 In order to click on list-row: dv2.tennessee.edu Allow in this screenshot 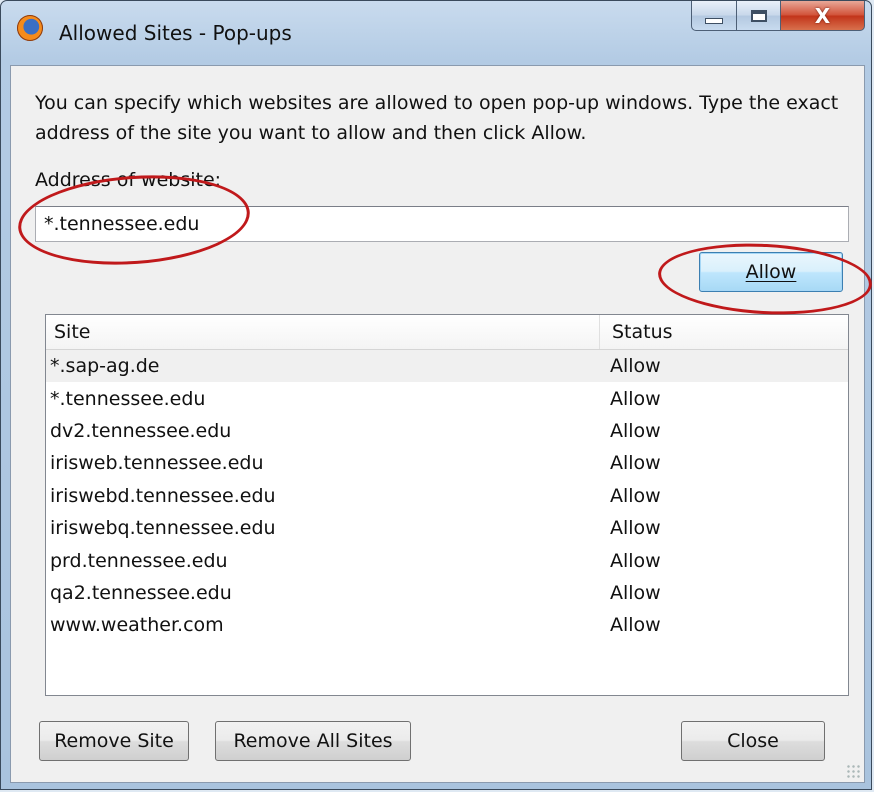, I will do `click(447, 431)`.